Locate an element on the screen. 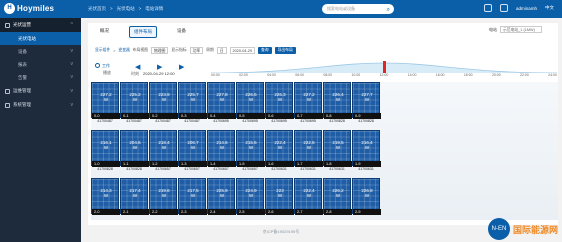  message-icon is located at coordinates (503, 8).